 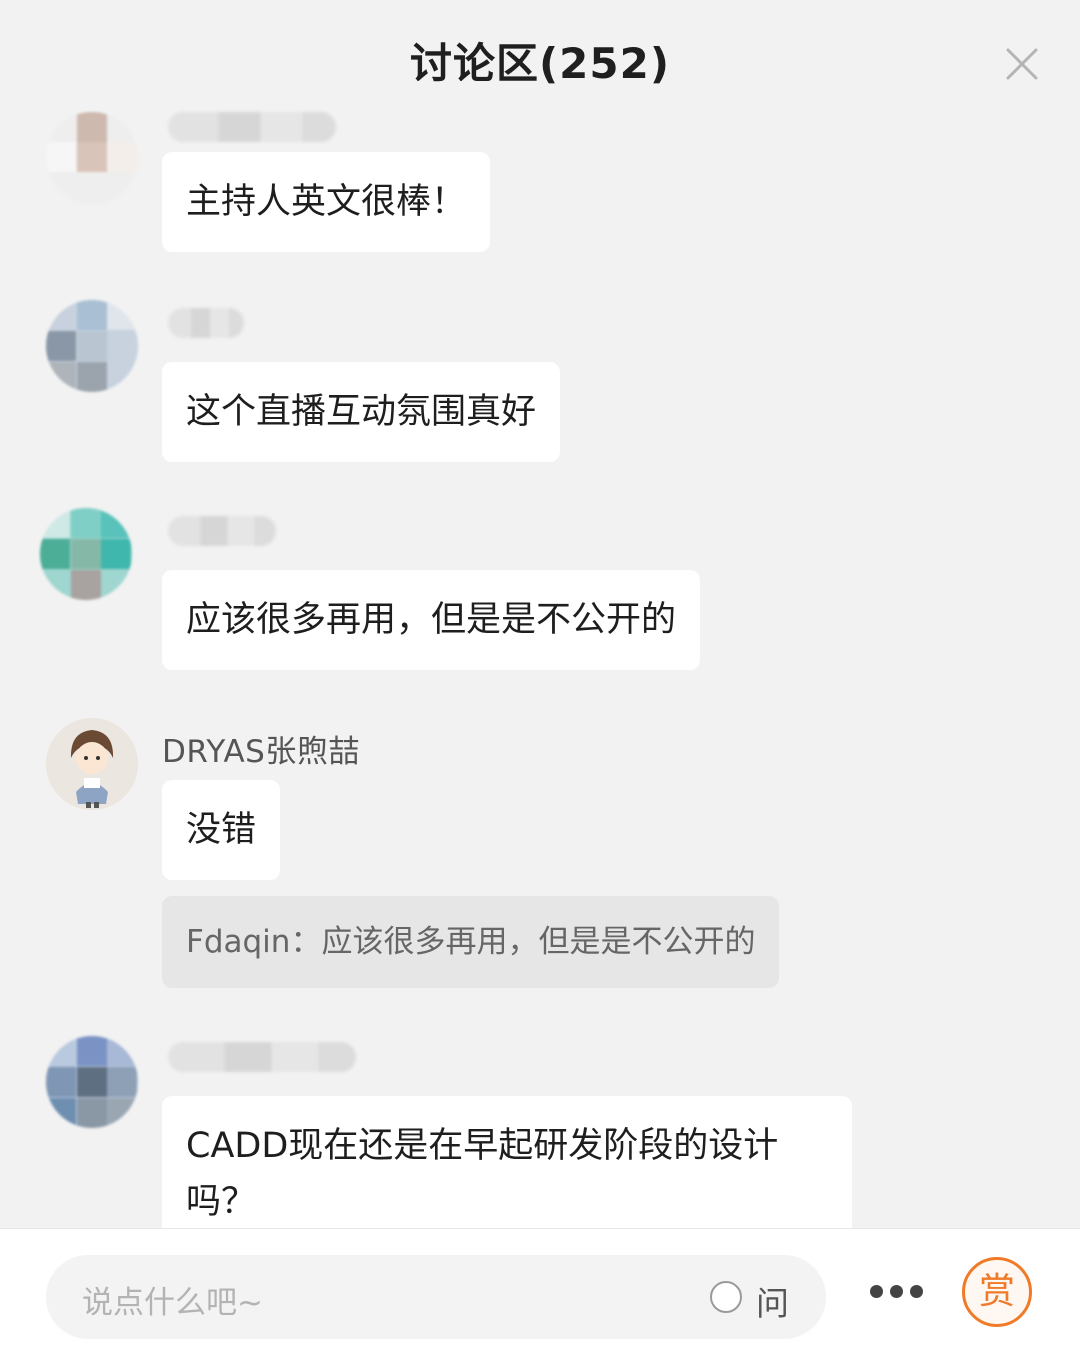 I want to click on more-icon, so click(x=897, y=1294).